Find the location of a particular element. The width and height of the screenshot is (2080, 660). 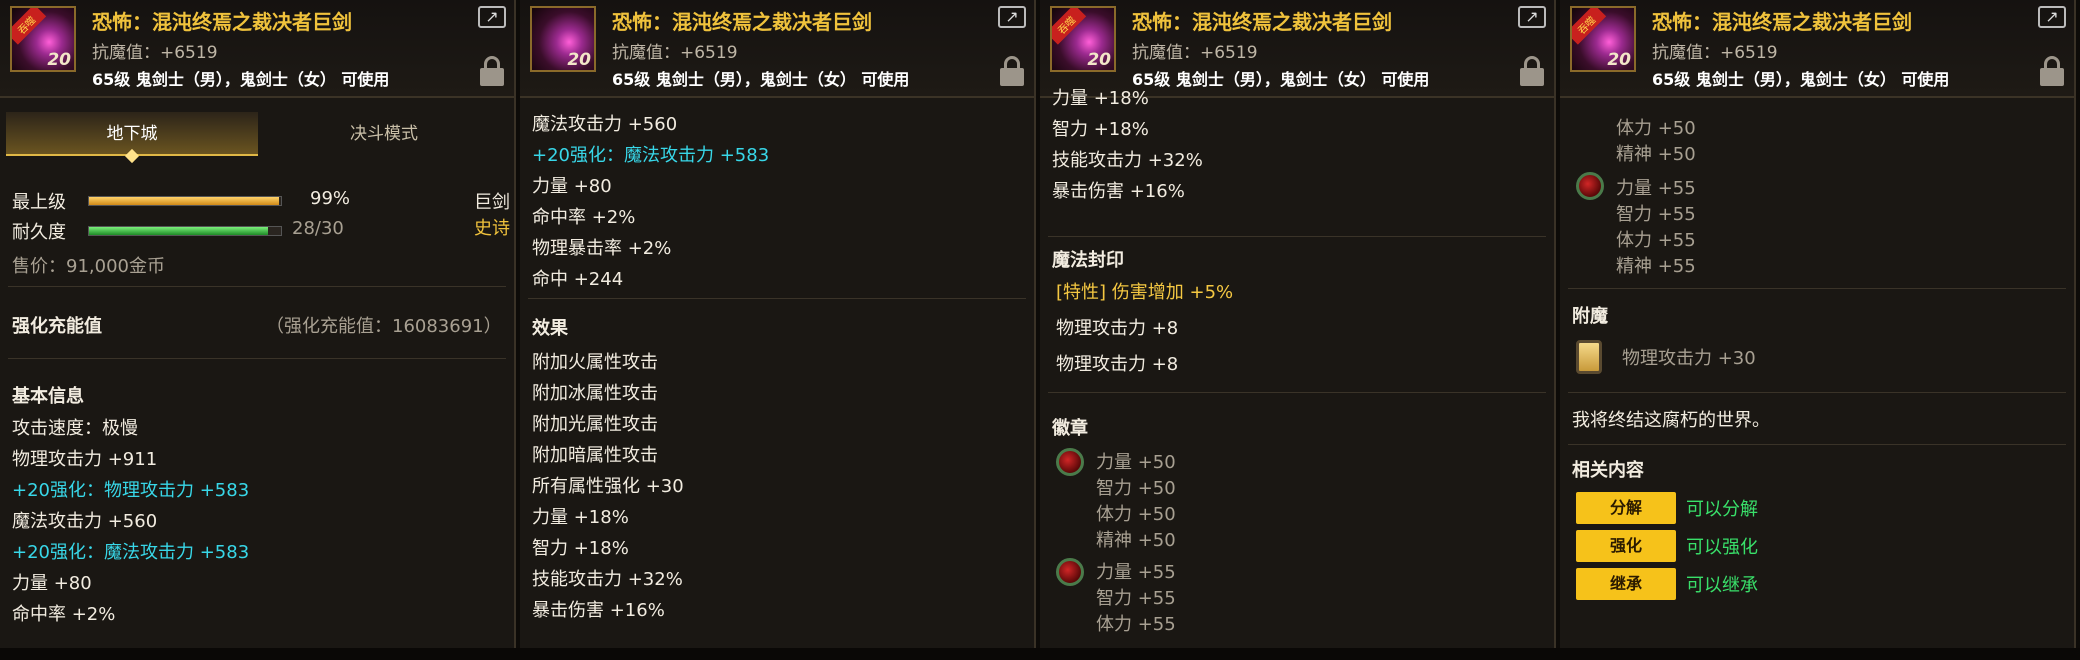

effect-line: 所有属性强化 +30 is located at coordinates (608, 486).